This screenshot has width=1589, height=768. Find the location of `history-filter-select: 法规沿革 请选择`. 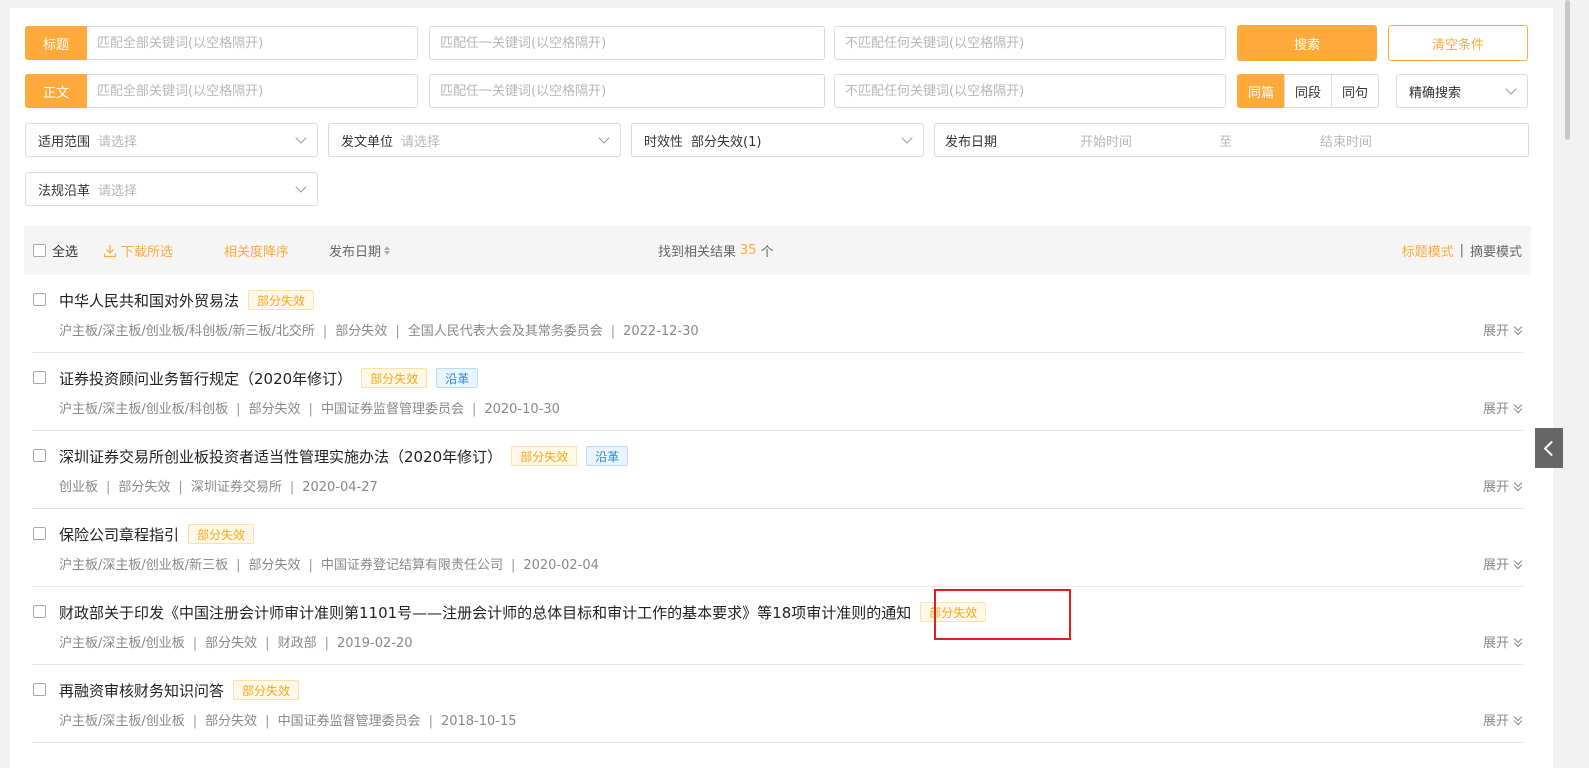

history-filter-select: 法规沿革 请选择 is located at coordinates (171, 189).